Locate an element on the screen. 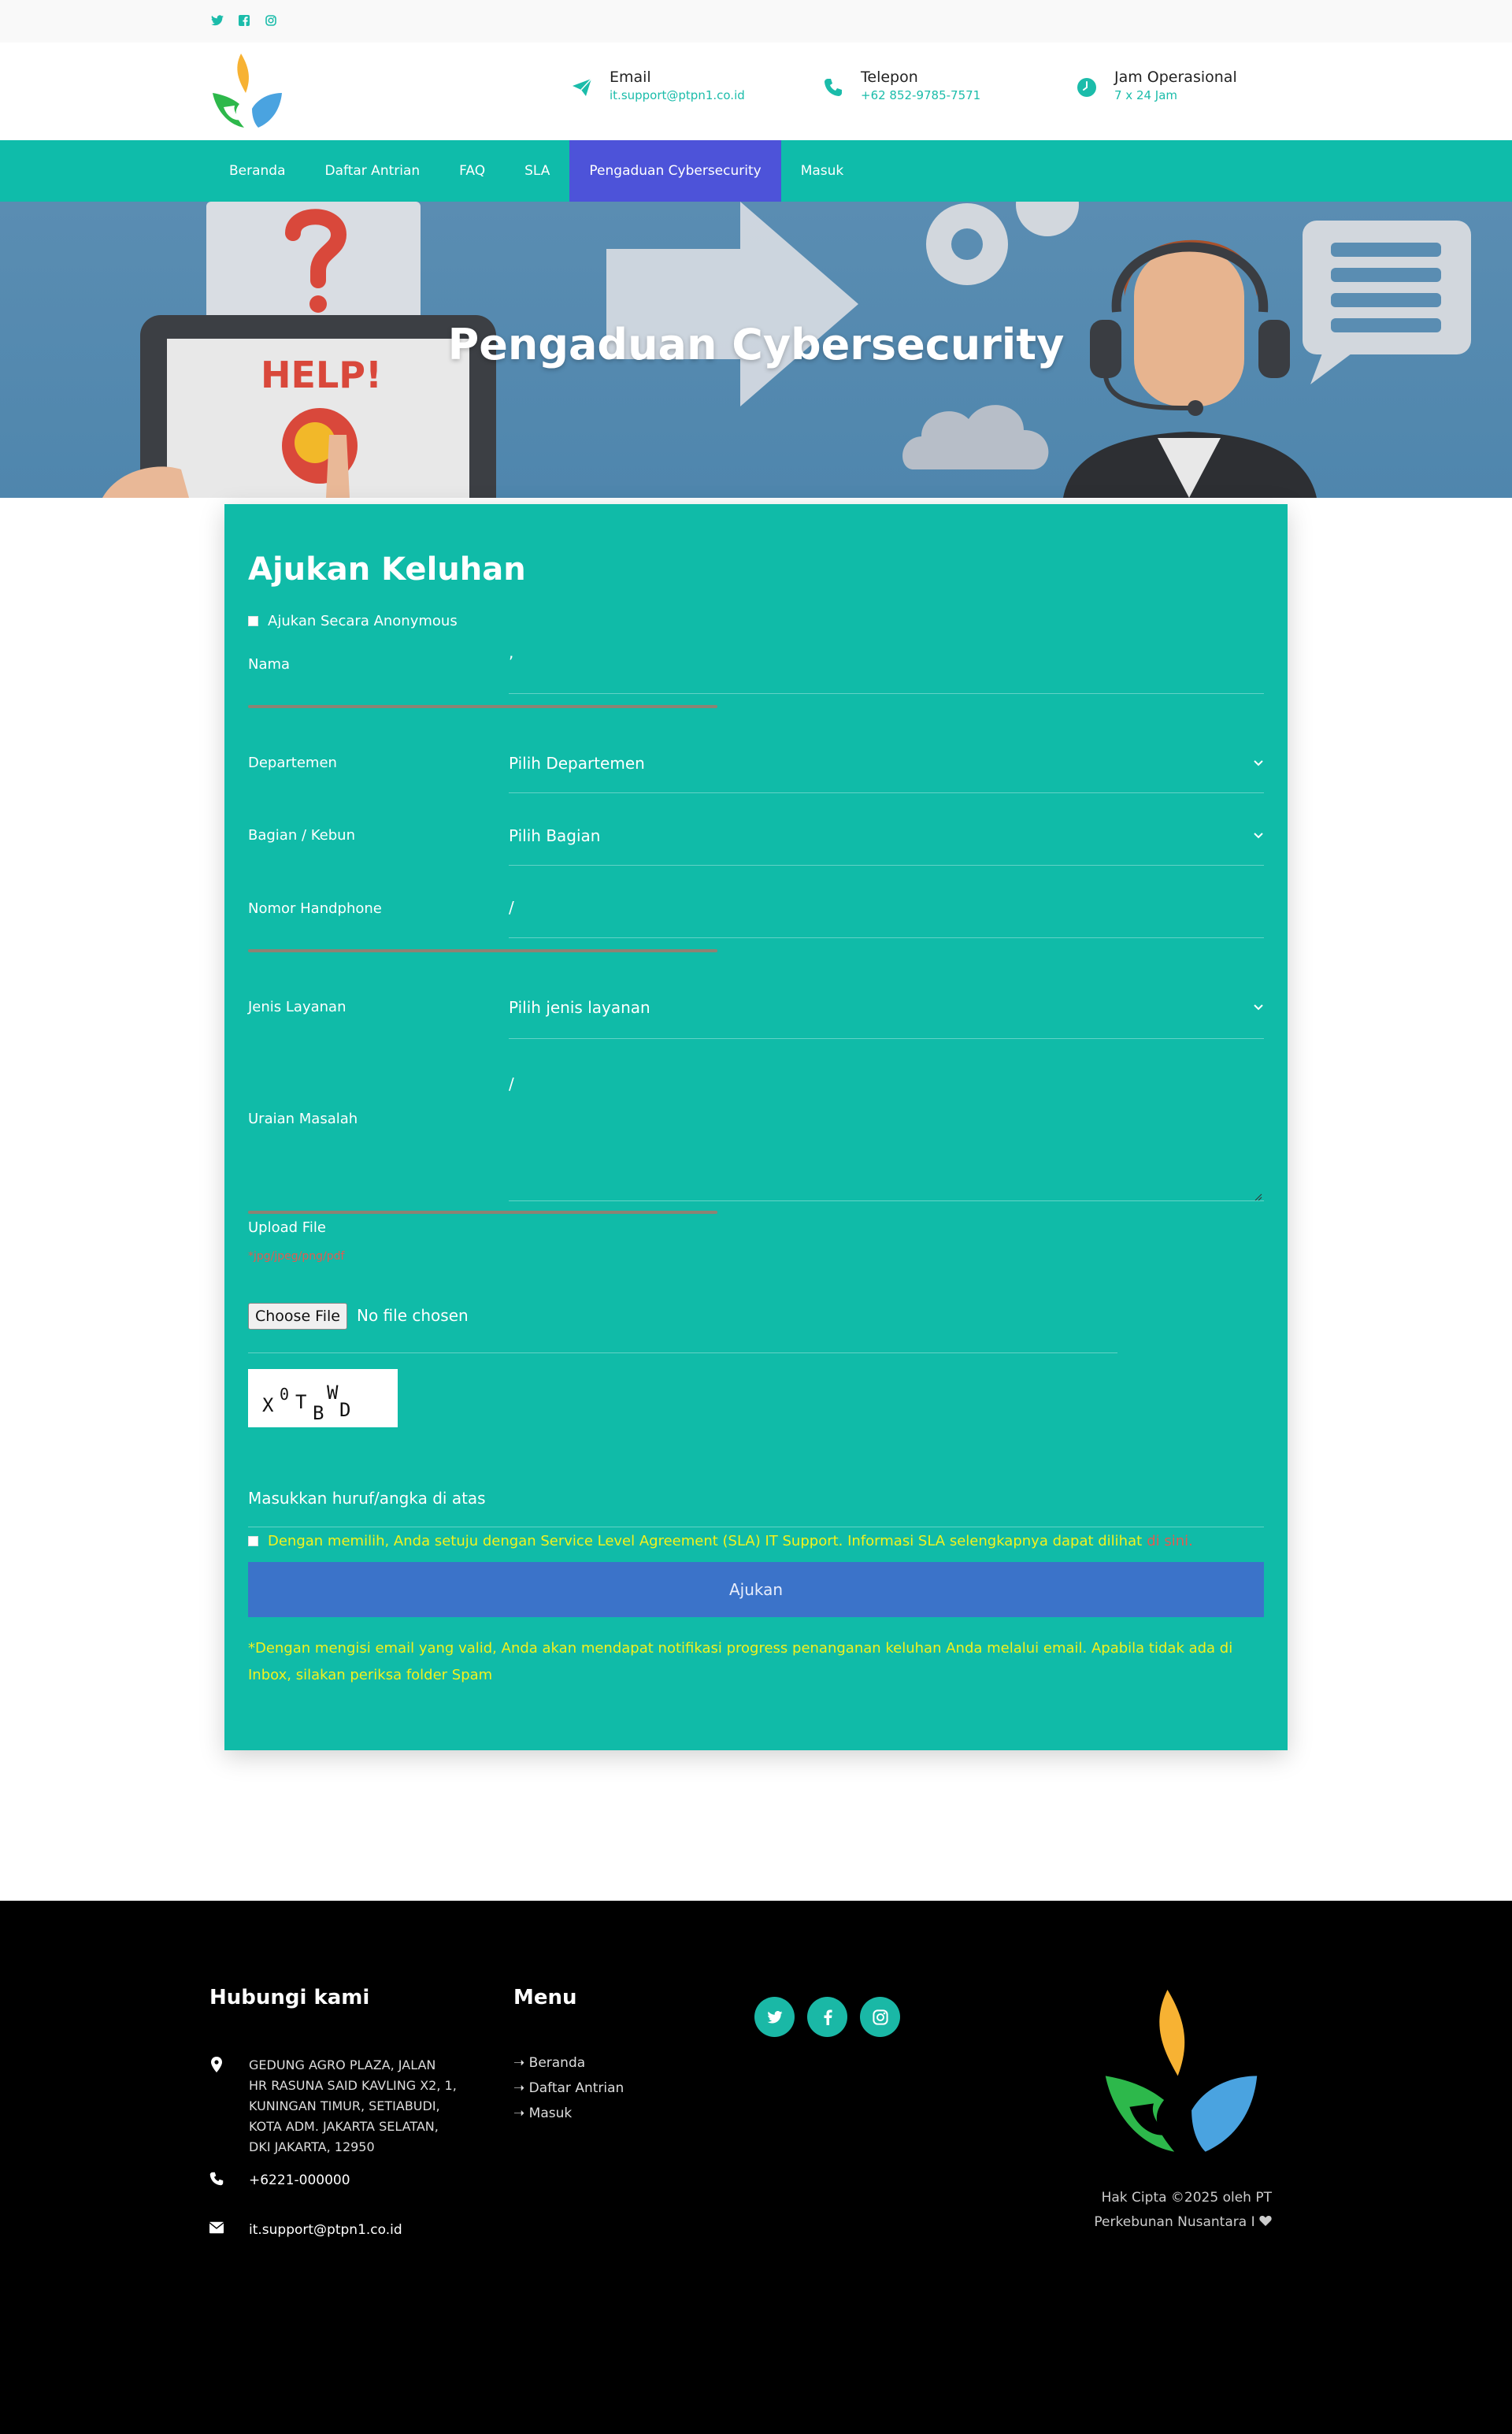 The width and height of the screenshot is (1512, 2434). nama-input: , is located at coordinates (511, 652).